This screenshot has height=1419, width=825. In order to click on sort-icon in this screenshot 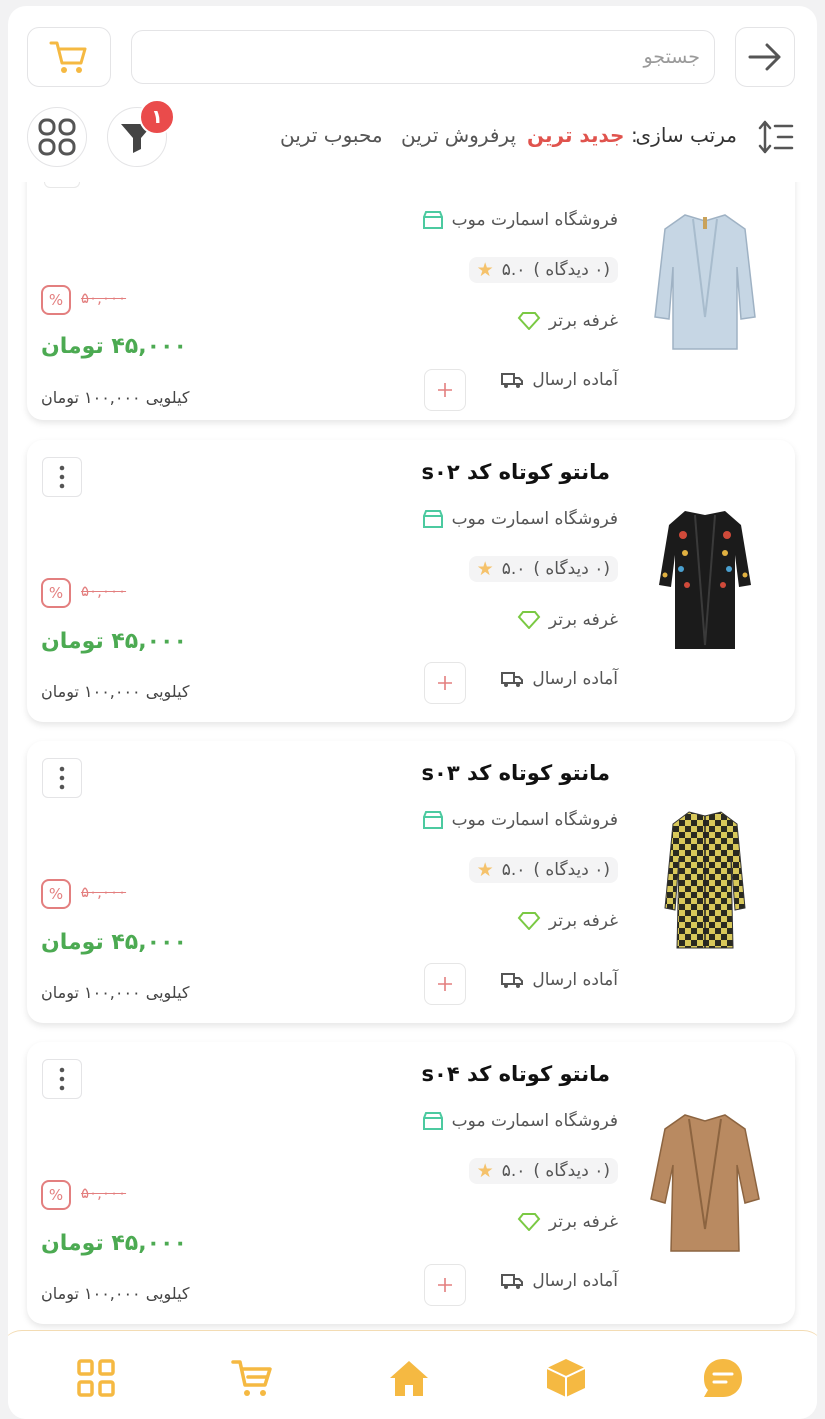, I will do `click(776, 137)`.